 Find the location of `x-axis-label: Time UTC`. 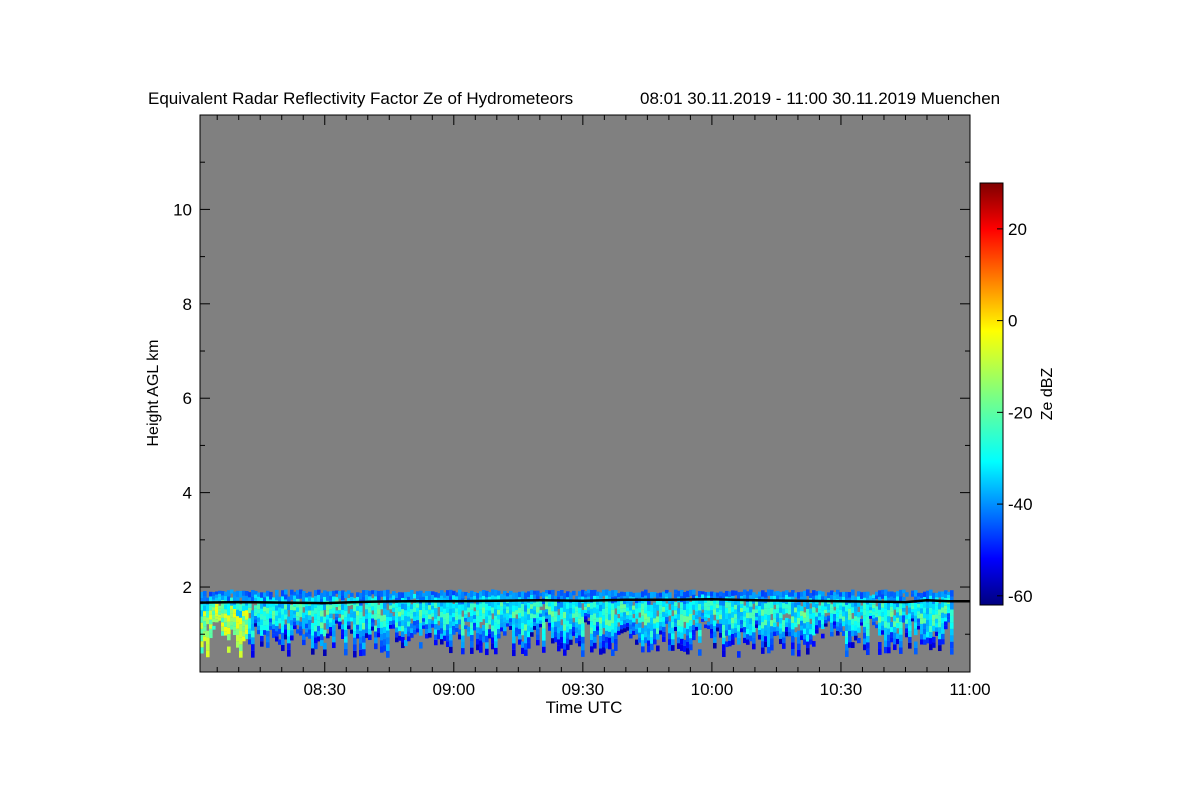

x-axis-label: Time UTC is located at coordinates (584, 707).